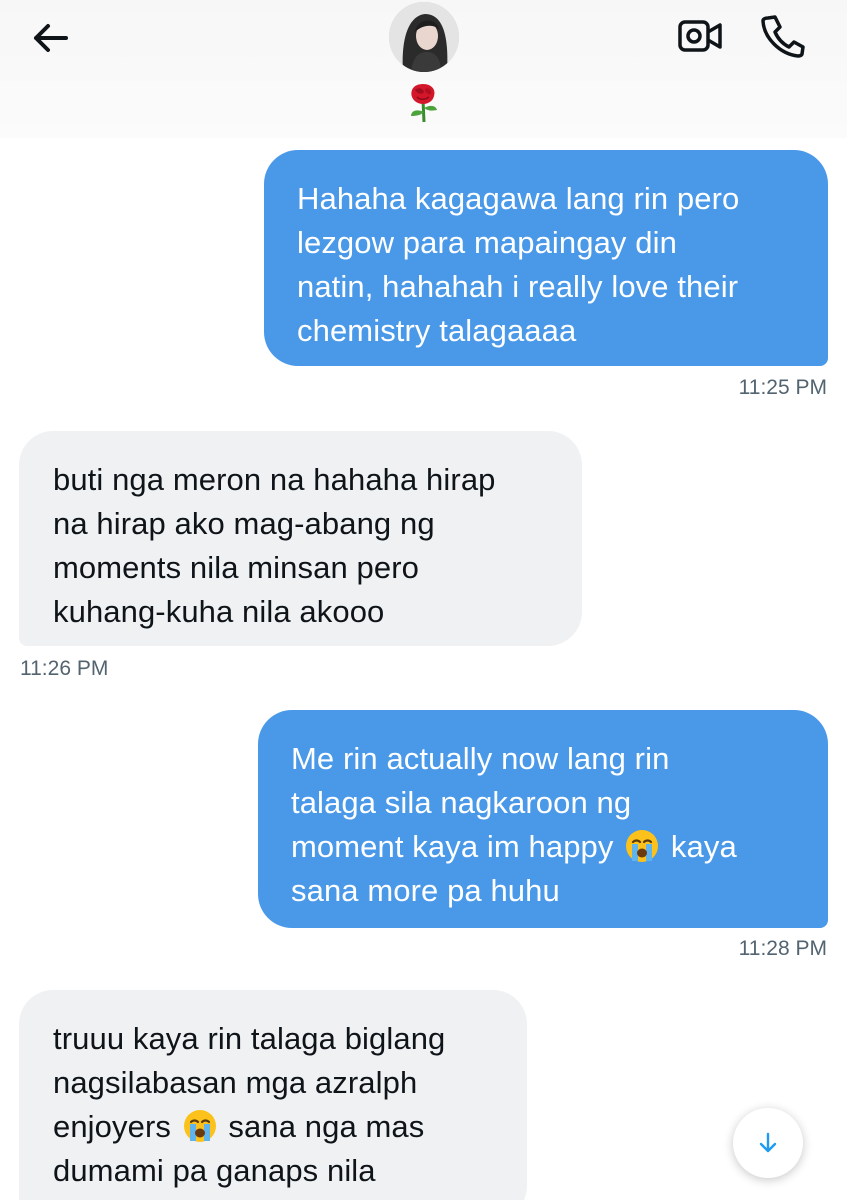  Describe the element at coordinates (518, 286) in the screenshot. I see `message-line: natin, hahahah i really love their` at that location.